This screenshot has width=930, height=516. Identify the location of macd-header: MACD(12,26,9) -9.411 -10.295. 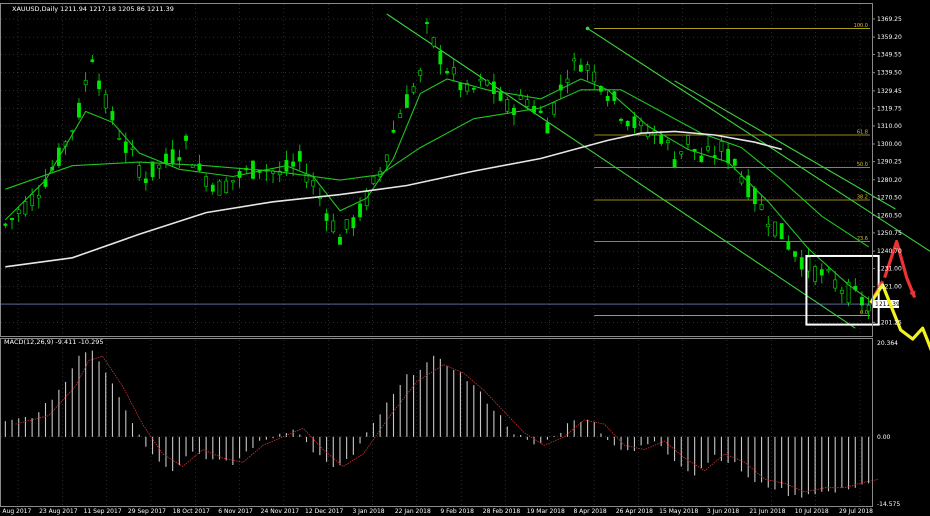
(54, 342).